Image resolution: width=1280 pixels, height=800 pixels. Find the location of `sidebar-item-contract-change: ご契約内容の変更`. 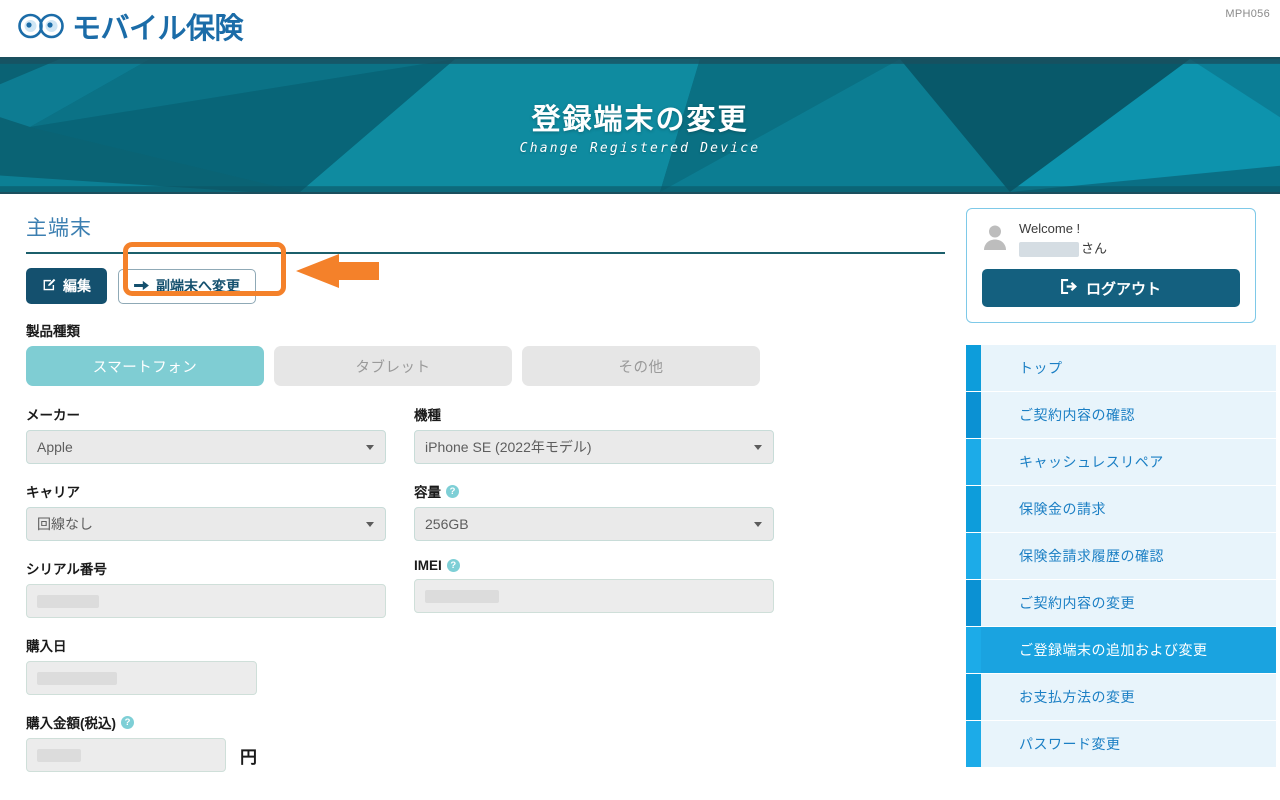

sidebar-item-contract-change: ご契約内容の変更 is located at coordinates (1121, 603).